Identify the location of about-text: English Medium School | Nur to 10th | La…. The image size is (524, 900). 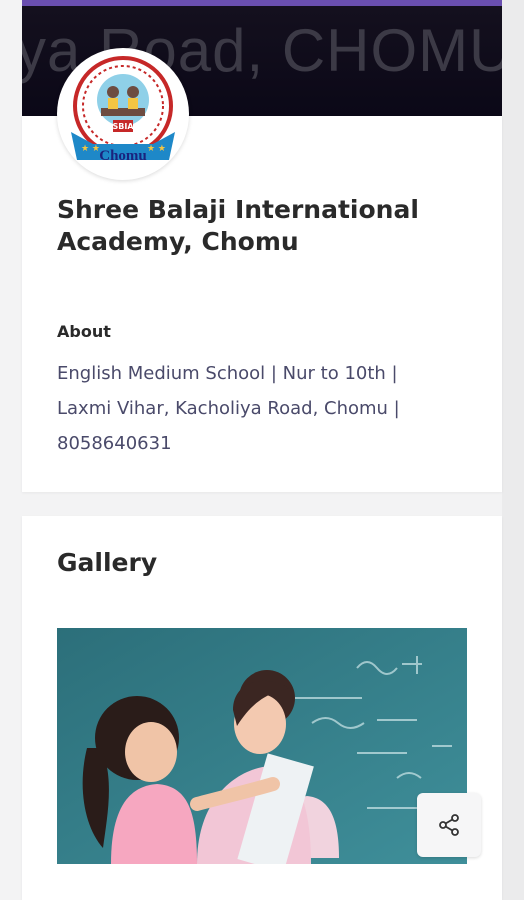
(228, 408).